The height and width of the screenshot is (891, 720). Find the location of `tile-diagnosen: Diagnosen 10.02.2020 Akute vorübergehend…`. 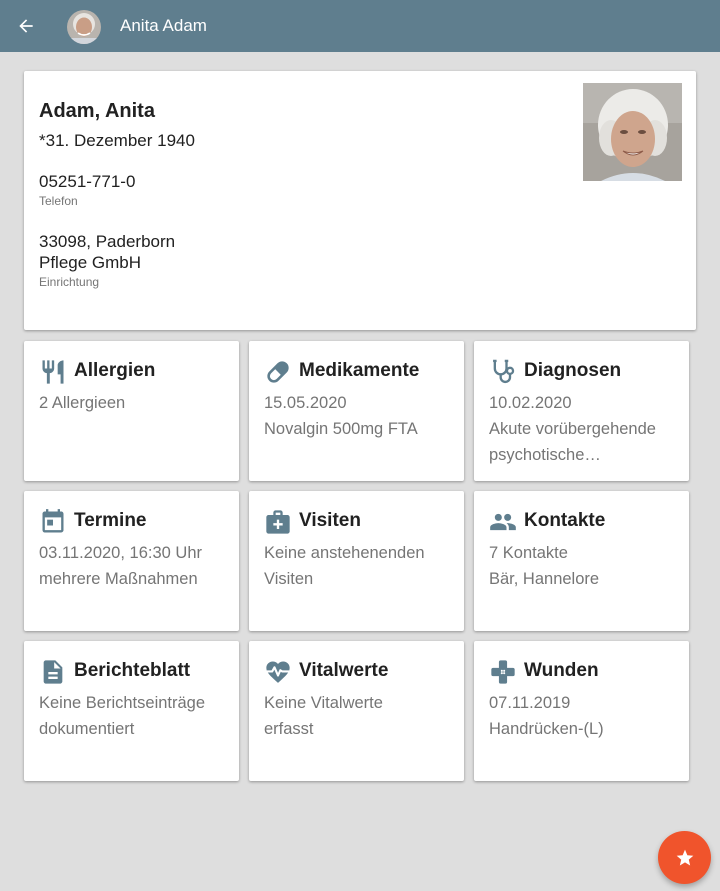

tile-diagnosen: Diagnosen 10.02.2020 Akute vorübergehend… is located at coordinates (581, 411).